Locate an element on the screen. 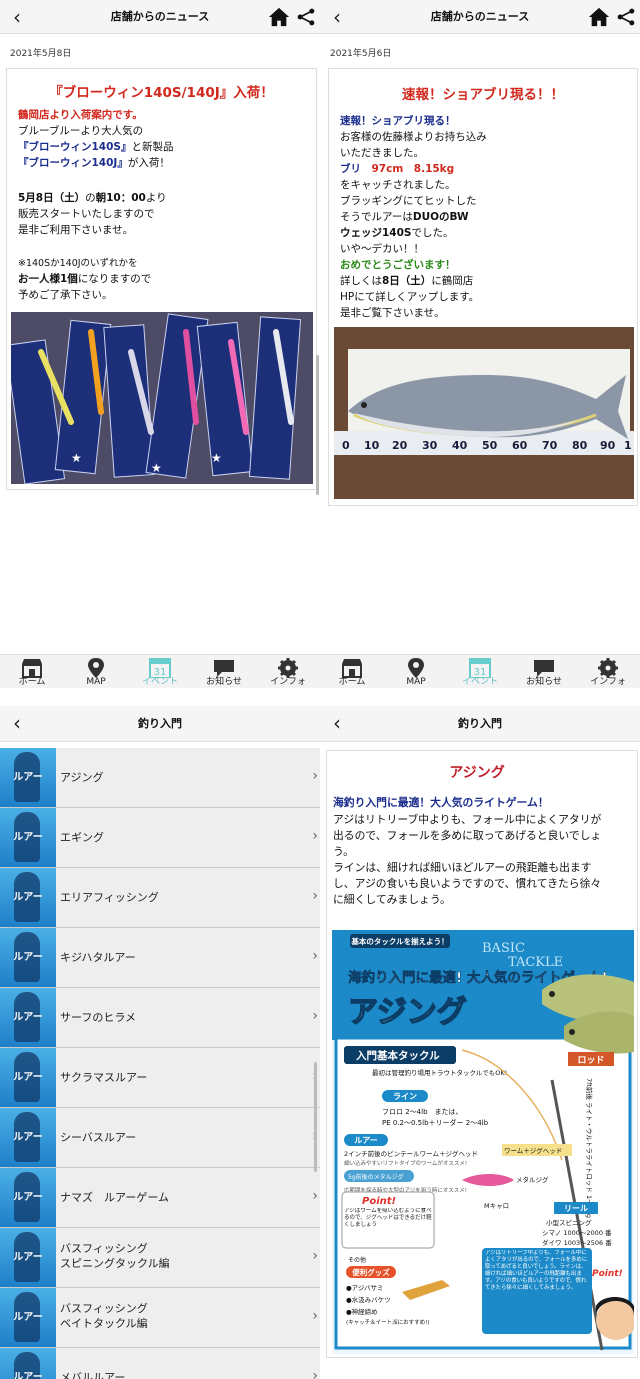 This screenshot has width=640, height=1379. svg-text: 30 is located at coordinates (430, 445).